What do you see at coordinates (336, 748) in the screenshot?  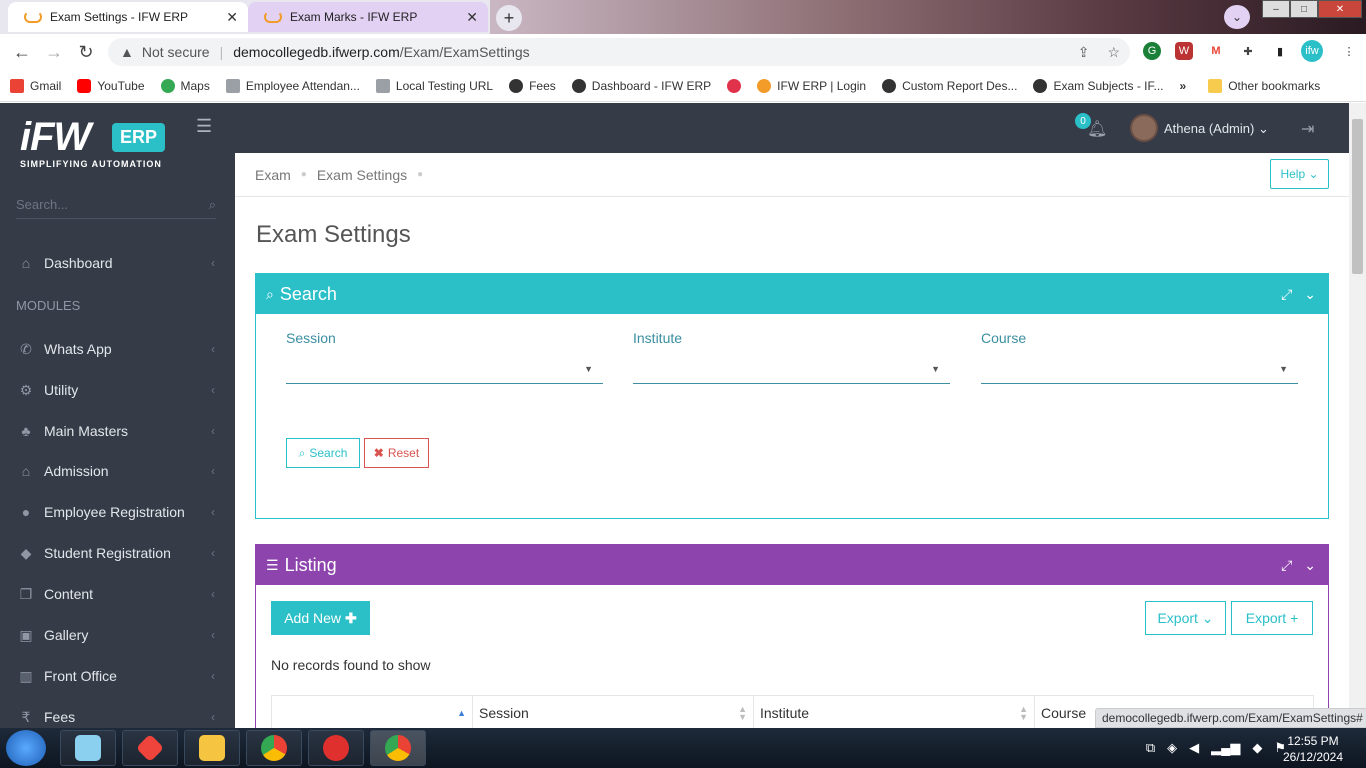 I see `taskbar-wps-office` at bounding box center [336, 748].